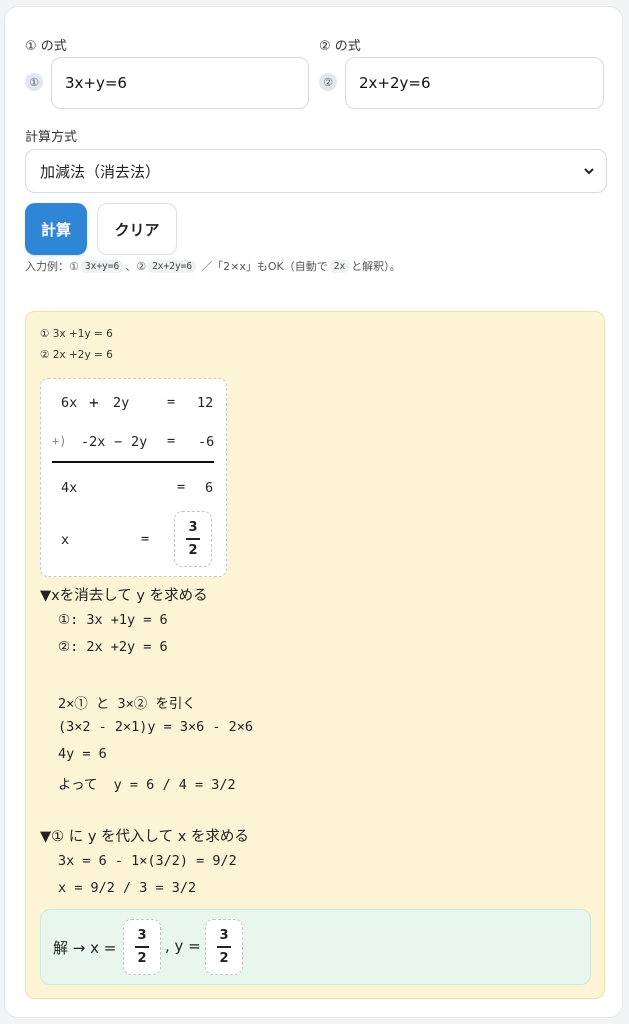 The image size is (629, 1024). Describe the element at coordinates (183, 946) in the screenshot. I see `answer-mid: , y =` at that location.